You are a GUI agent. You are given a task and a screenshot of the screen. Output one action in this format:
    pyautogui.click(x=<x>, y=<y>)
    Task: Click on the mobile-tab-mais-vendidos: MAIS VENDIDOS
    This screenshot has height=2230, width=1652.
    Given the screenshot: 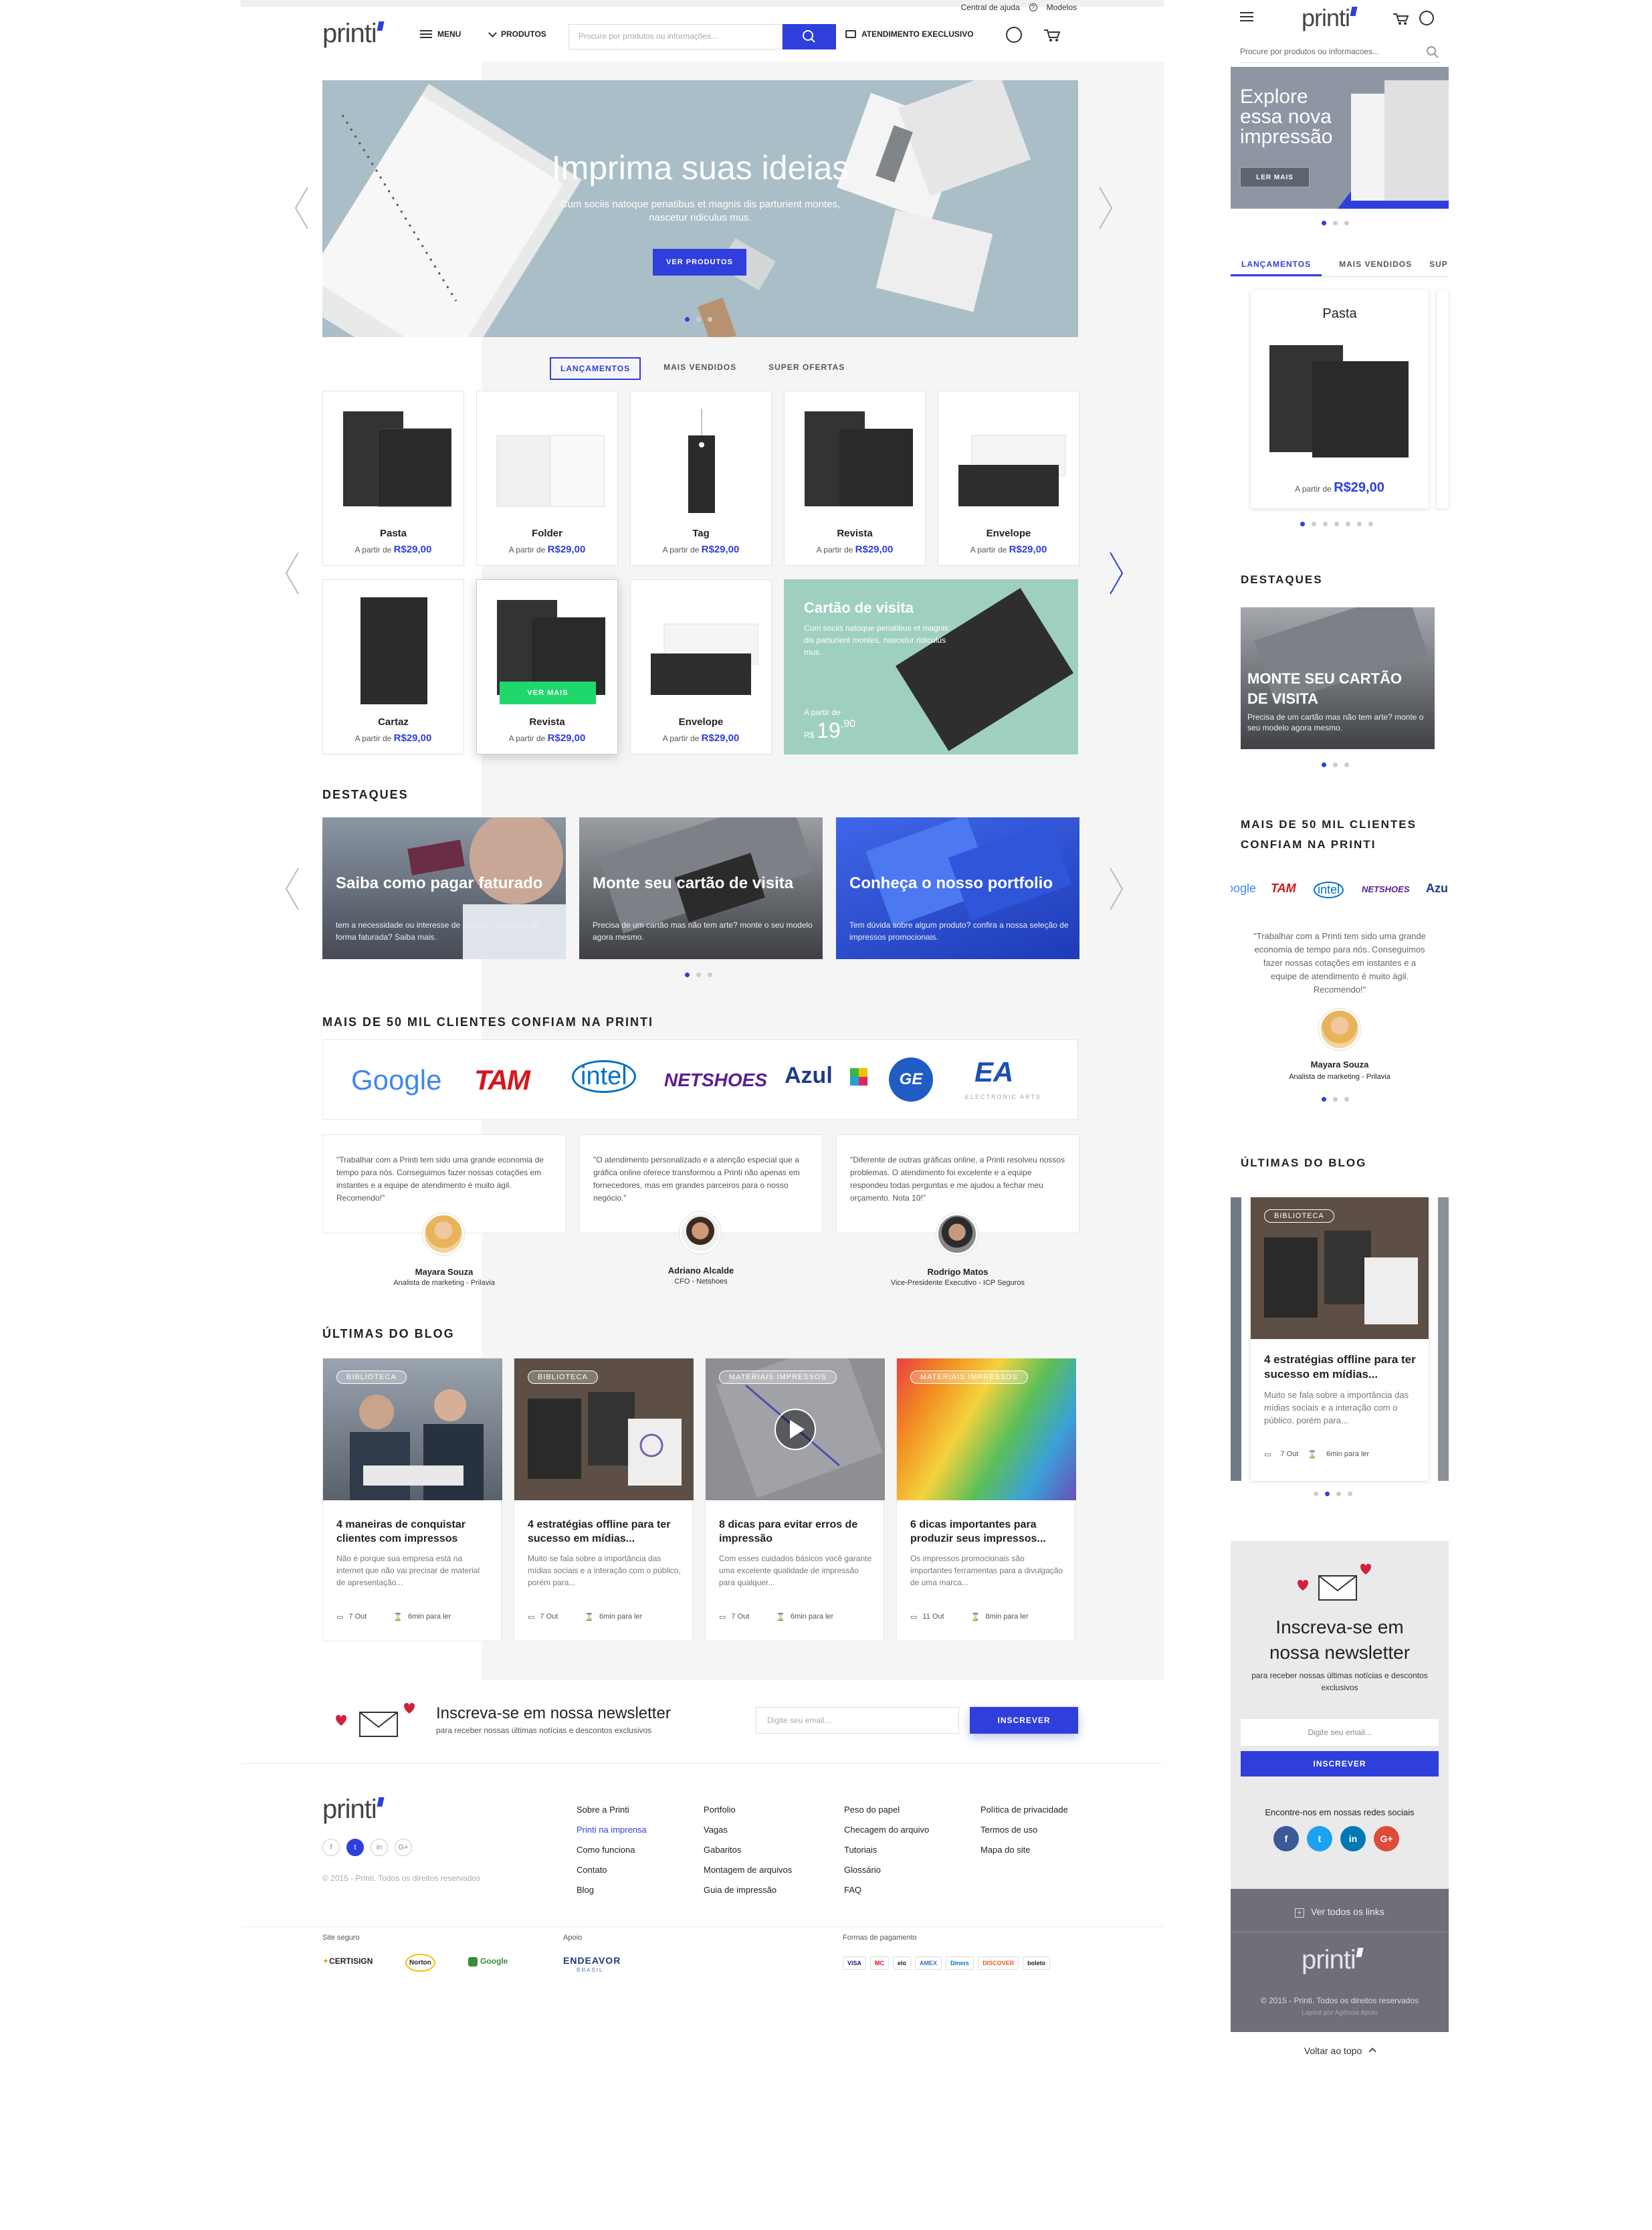 What is the action you would take?
    pyautogui.click(x=1375, y=266)
    